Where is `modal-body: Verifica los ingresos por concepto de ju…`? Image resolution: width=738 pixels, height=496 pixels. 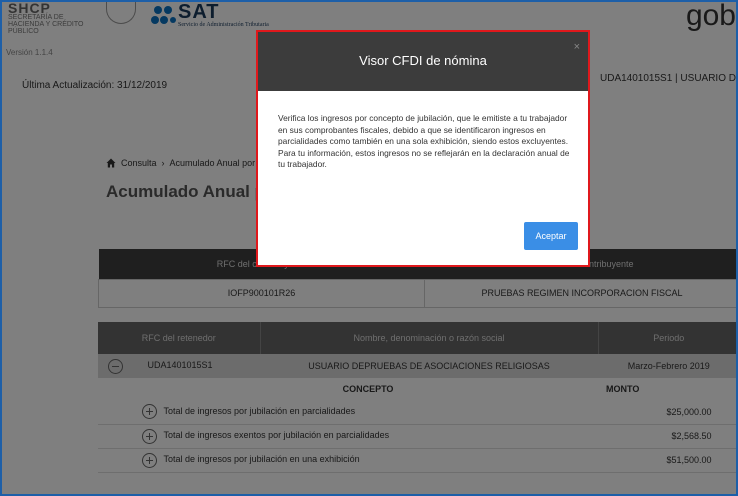 modal-body: Verifica los ingresos por concepto de ju… is located at coordinates (423, 131).